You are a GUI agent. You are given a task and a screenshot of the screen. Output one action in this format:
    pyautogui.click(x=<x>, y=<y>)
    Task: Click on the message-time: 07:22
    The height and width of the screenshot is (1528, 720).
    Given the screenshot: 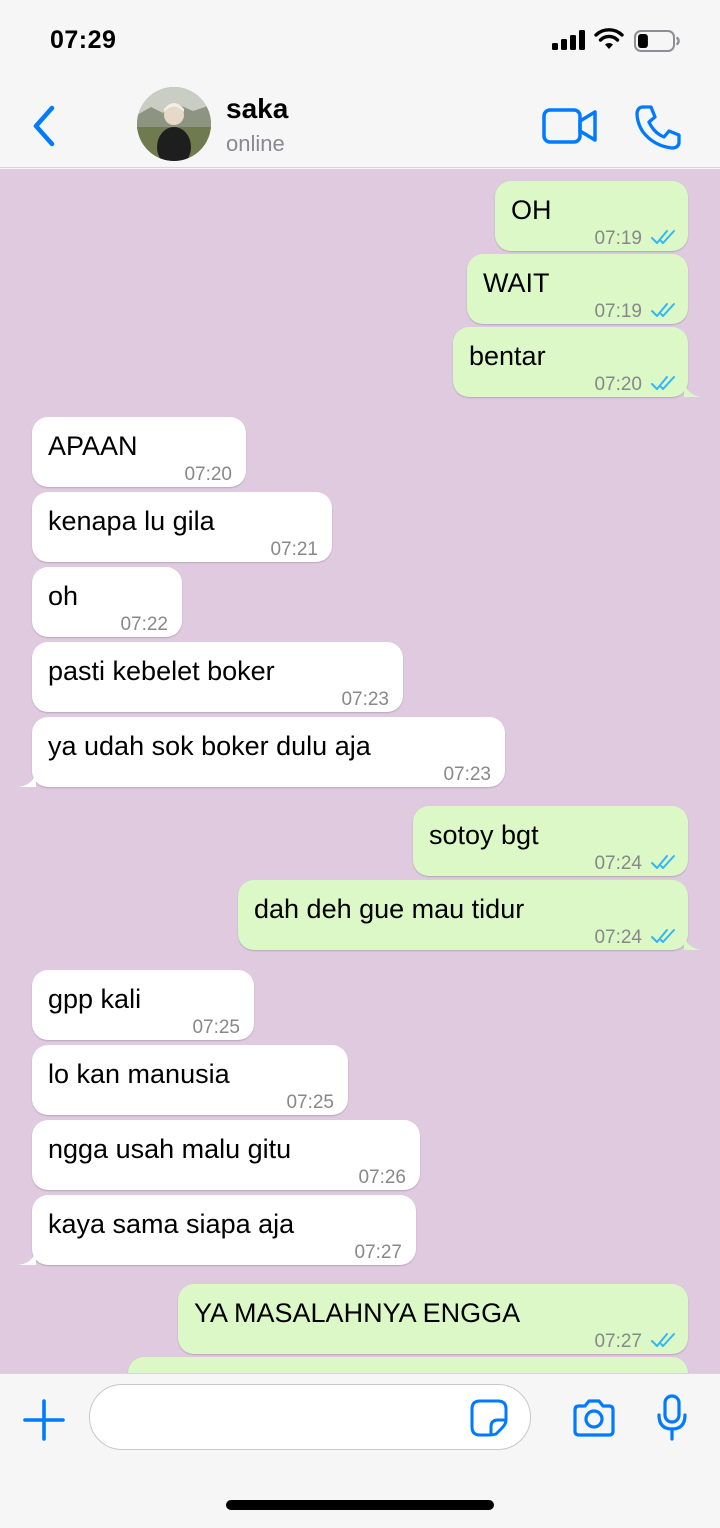 What is the action you would take?
    pyautogui.click(x=144, y=624)
    